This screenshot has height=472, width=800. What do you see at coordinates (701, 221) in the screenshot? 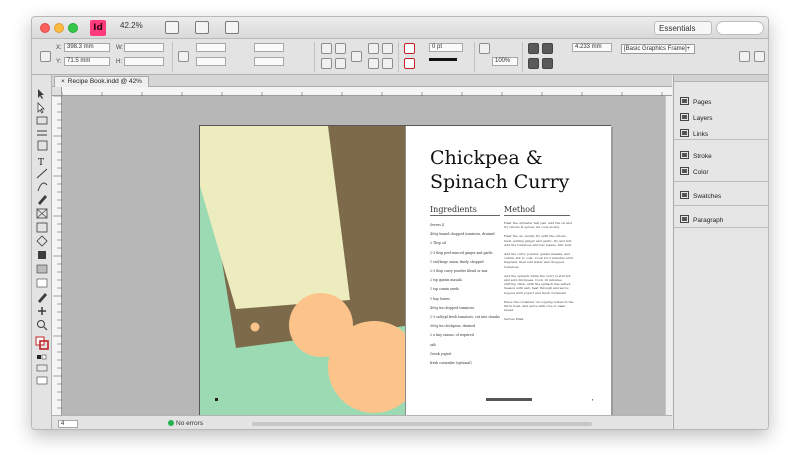
I see `panel-paragraph: Paragraph` at bounding box center [701, 221].